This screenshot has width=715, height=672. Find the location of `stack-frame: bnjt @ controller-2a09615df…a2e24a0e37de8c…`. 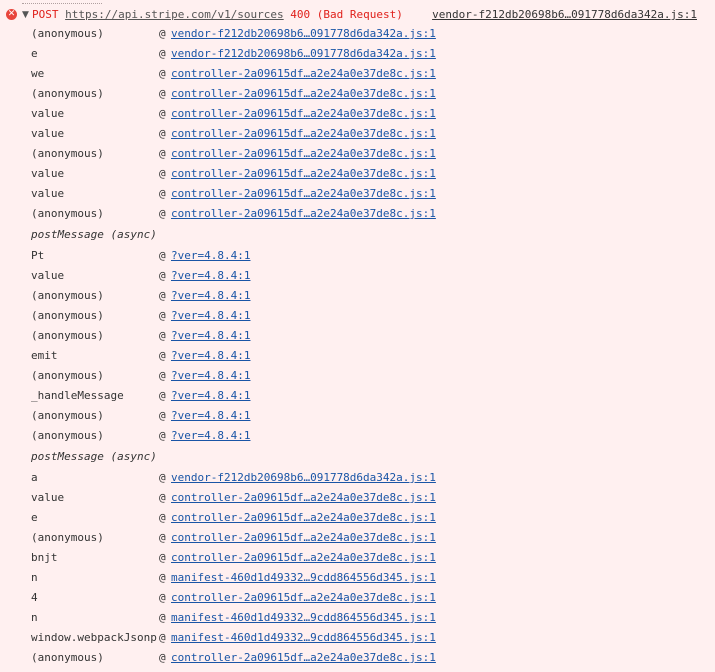

stack-frame: bnjt @ controller-2a09615df…a2e24a0e37de8c… is located at coordinates (357, 558).